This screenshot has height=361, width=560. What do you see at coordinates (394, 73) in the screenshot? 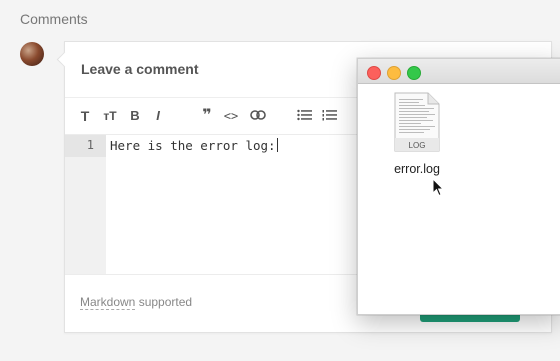
I see `minimize-window-button` at bounding box center [394, 73].